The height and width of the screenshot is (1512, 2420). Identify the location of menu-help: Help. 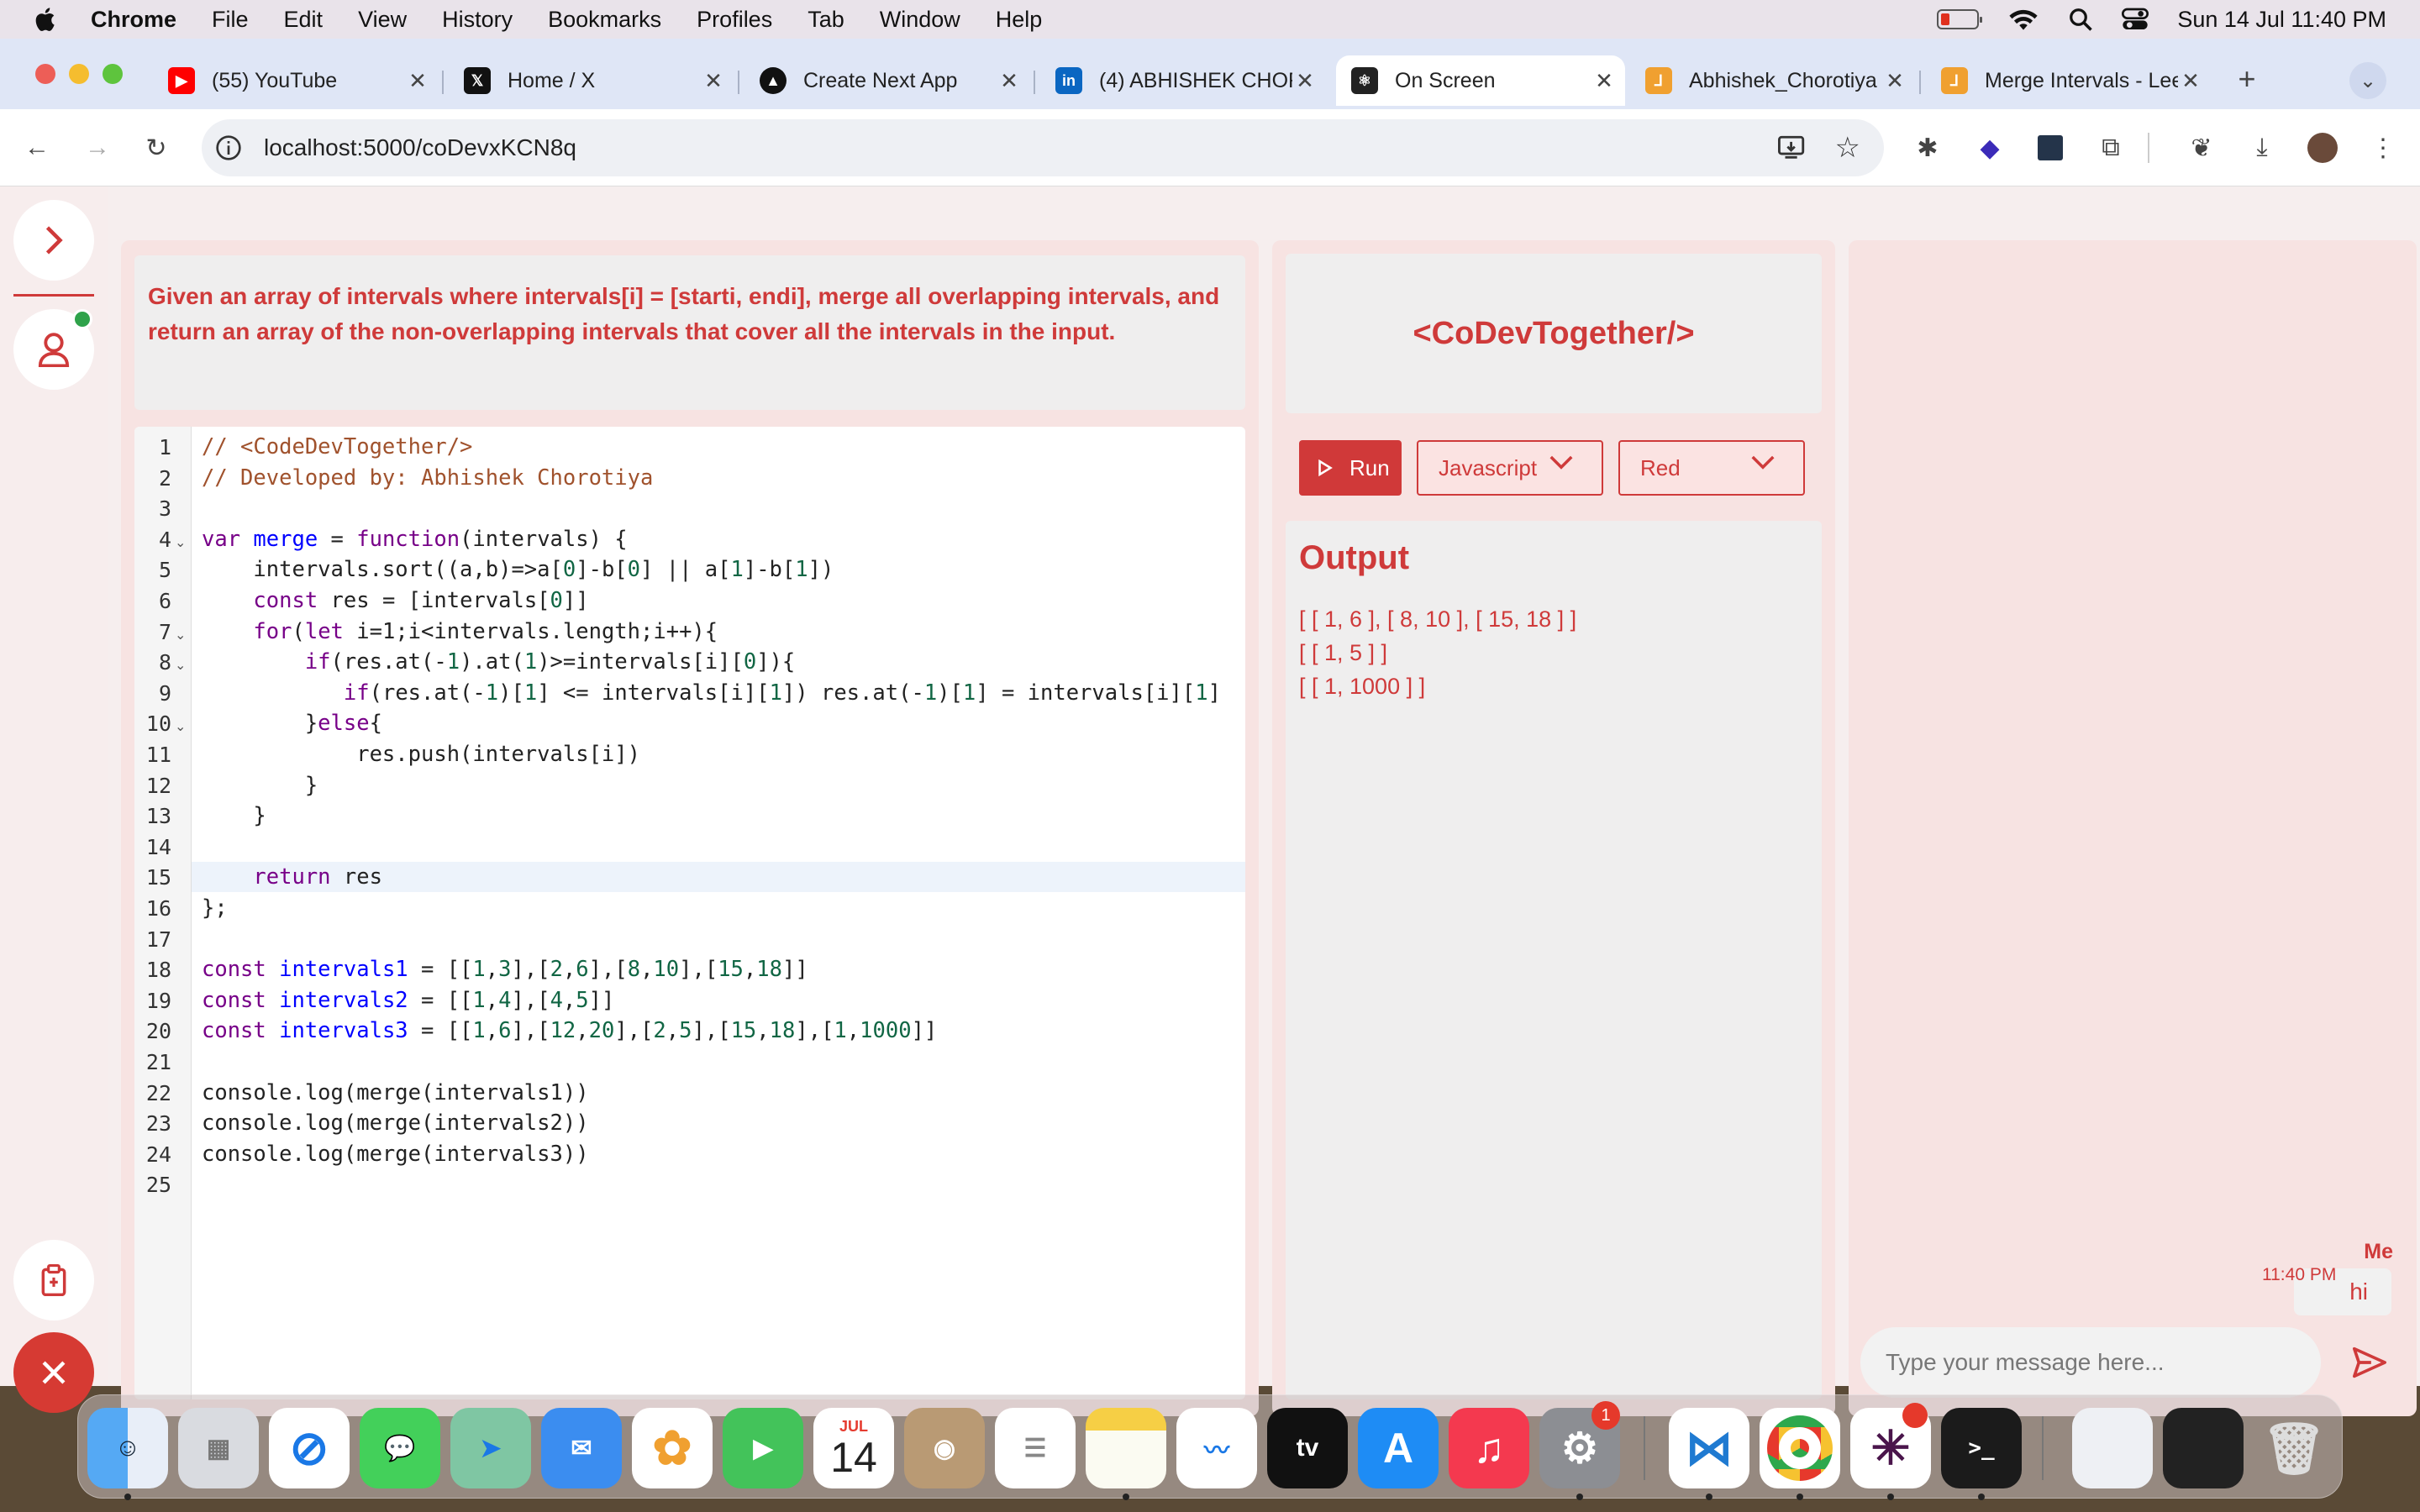
(1020, 20).